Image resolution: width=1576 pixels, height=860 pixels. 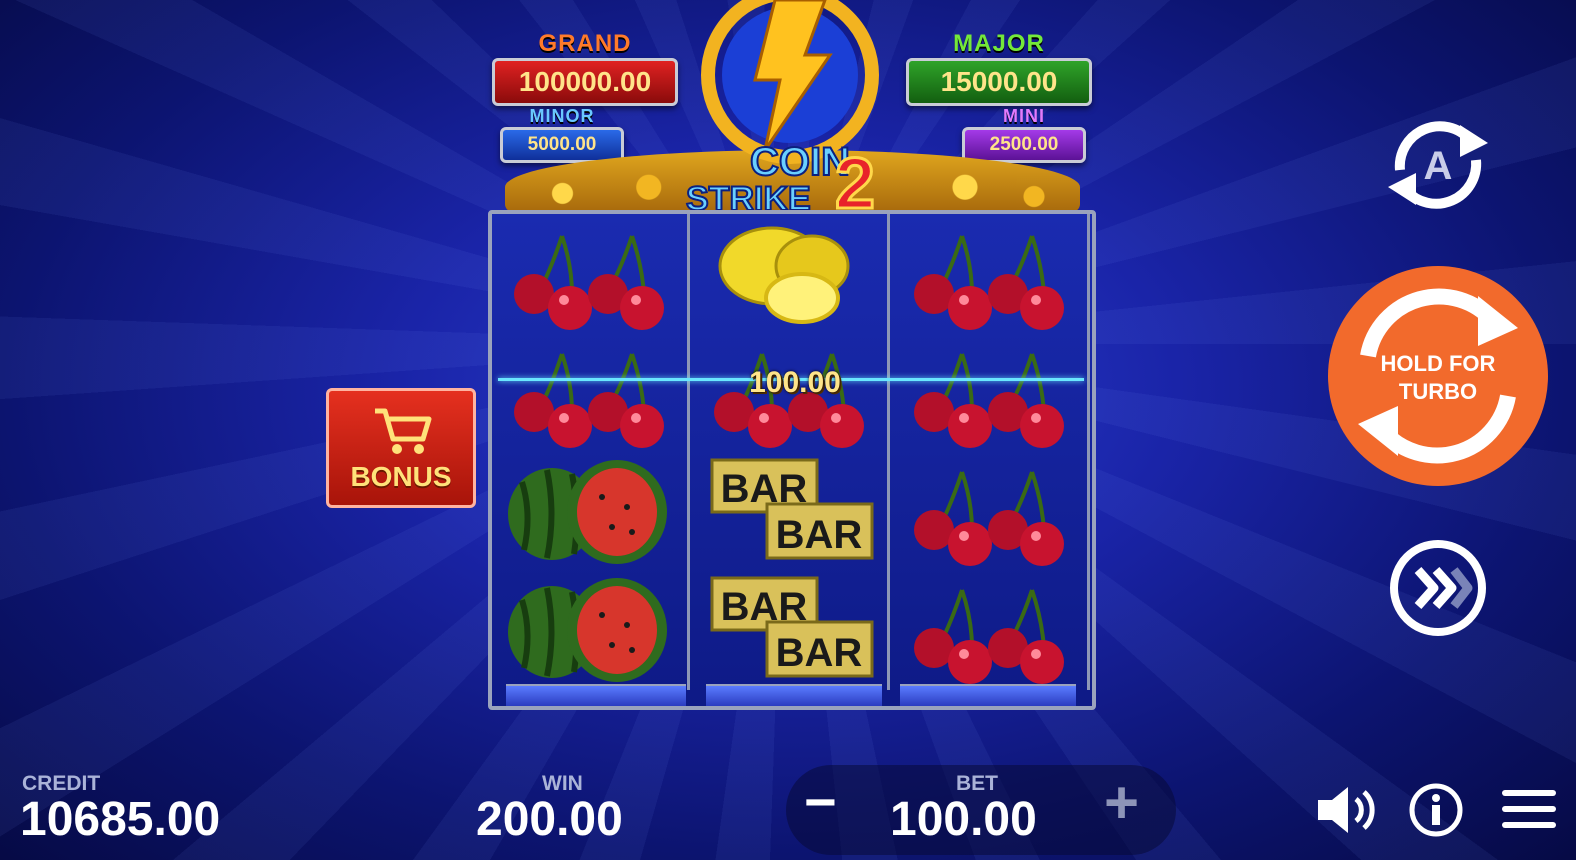 I want to click on cart-icon, so click(x=403, y=431).